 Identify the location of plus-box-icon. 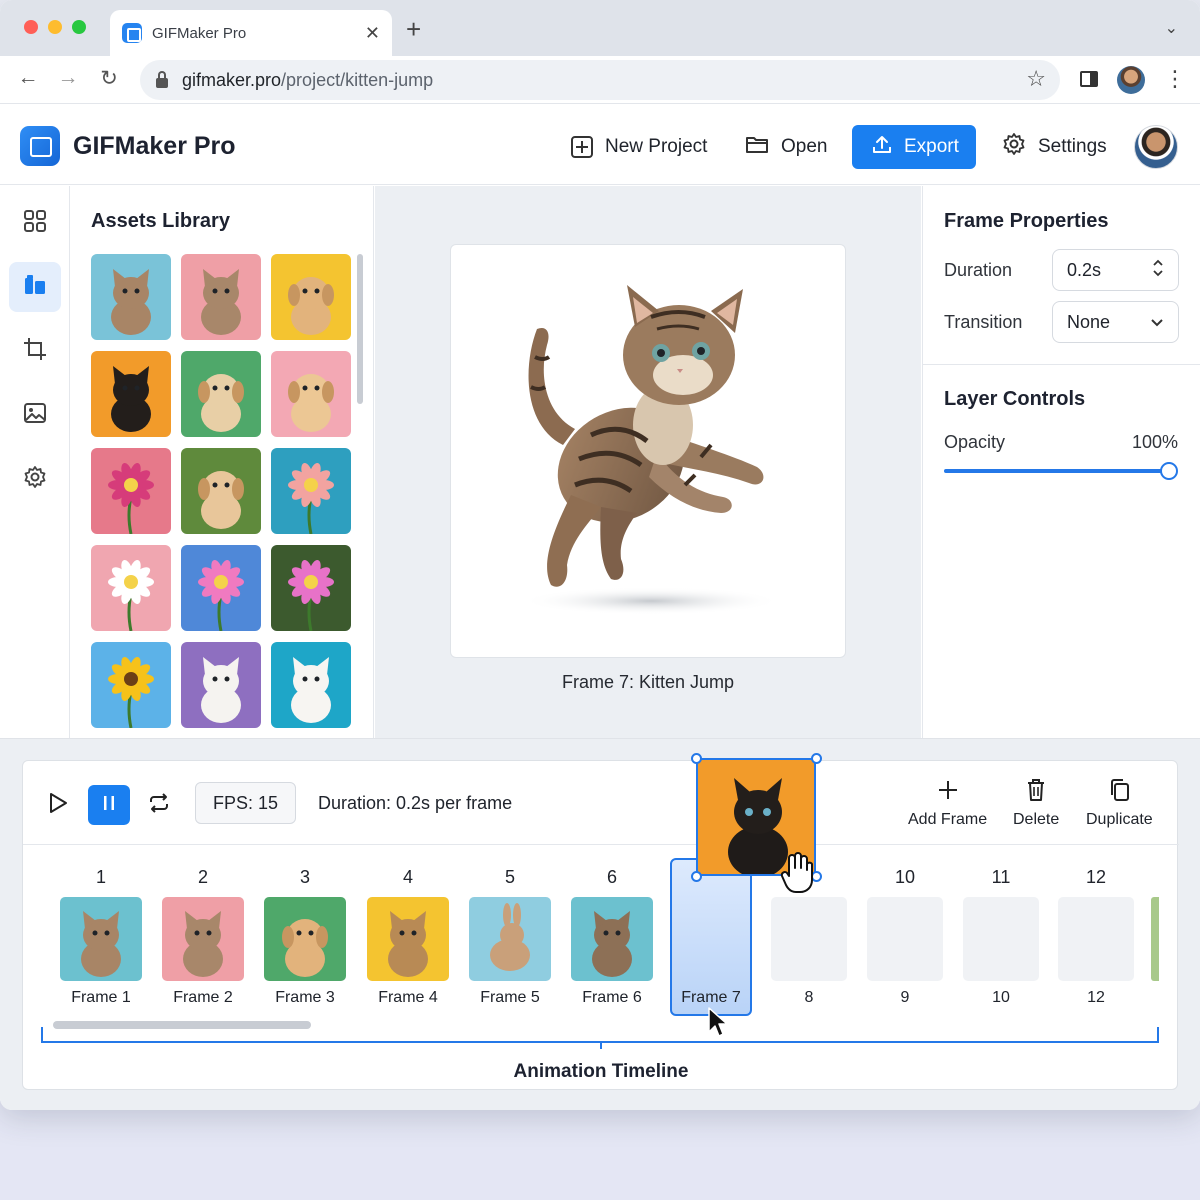
(582, 147).